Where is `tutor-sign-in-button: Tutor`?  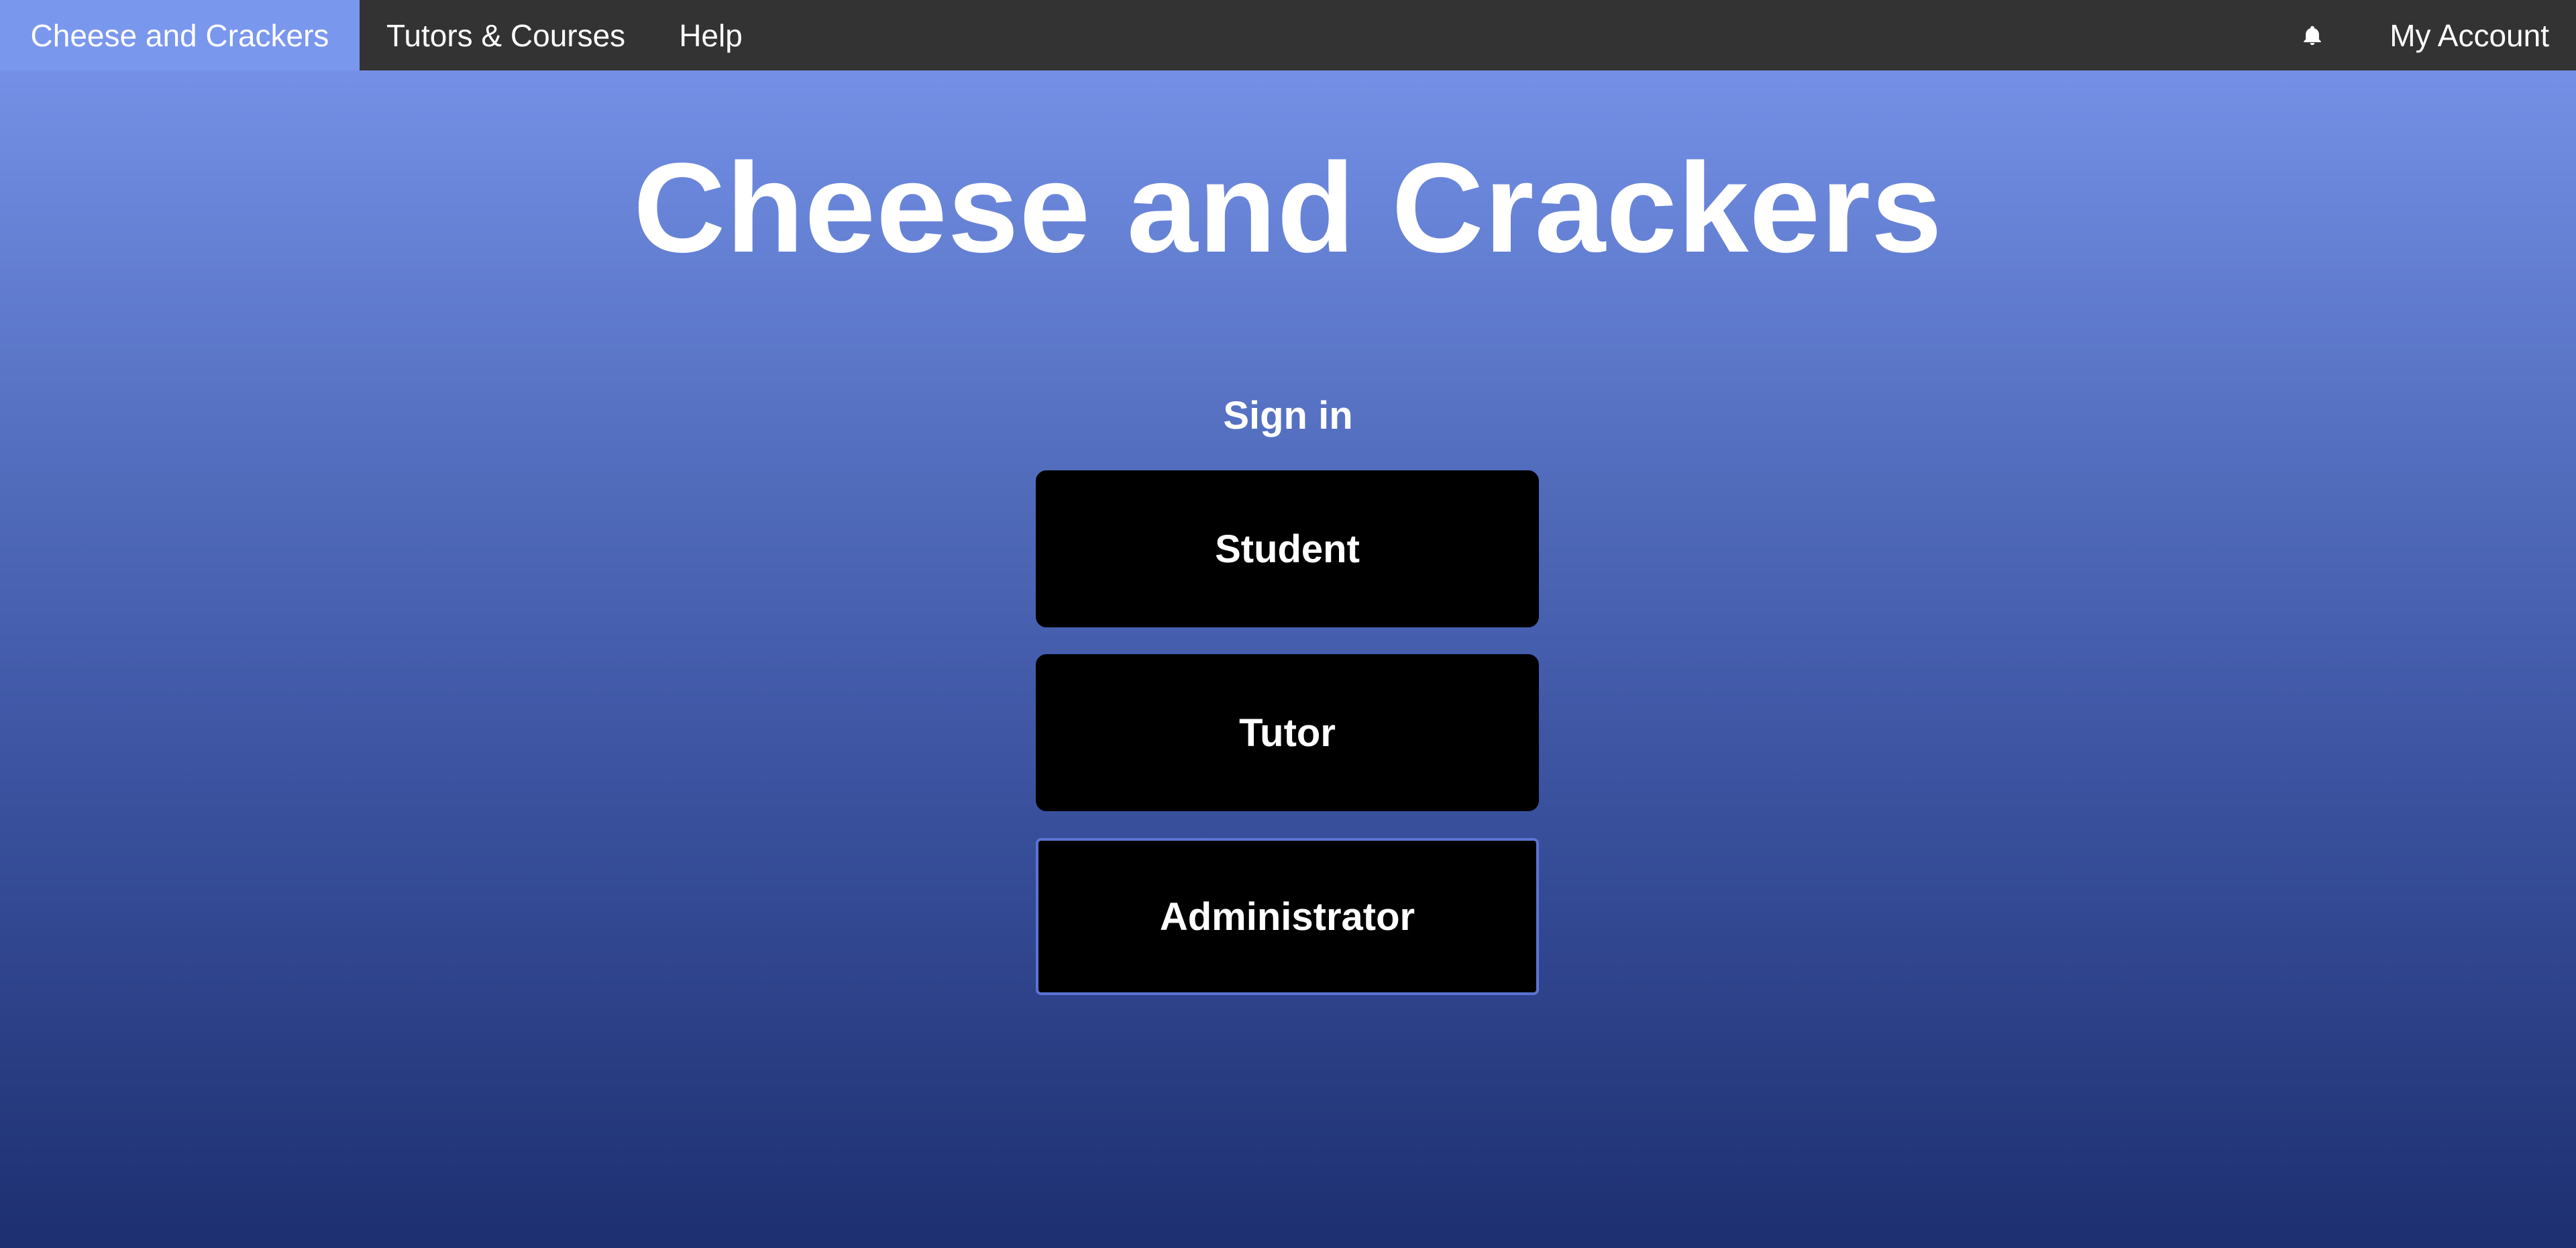
tutor-sign-in-button: Tutor is located at coordinates (1287, 732).